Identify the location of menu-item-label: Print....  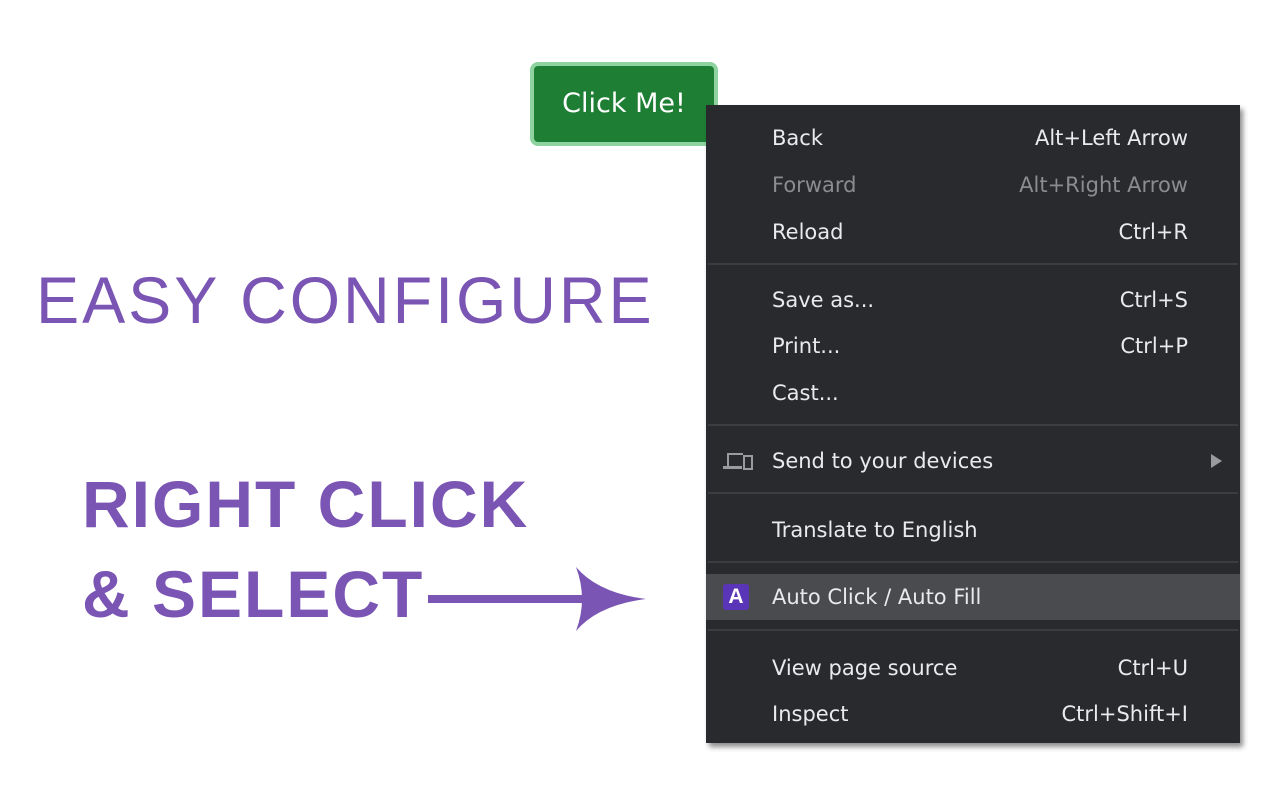
(806, 346).